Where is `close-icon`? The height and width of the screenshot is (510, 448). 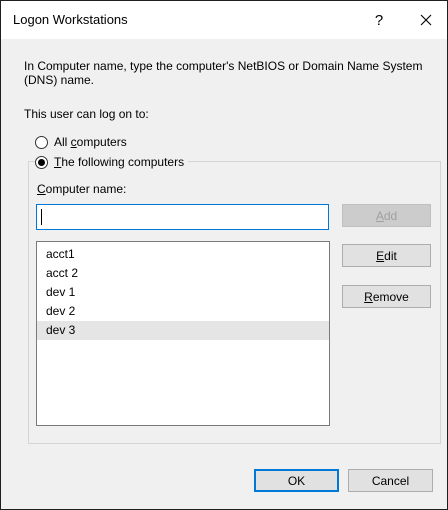 close-icon is located at coordinates (426, 20).